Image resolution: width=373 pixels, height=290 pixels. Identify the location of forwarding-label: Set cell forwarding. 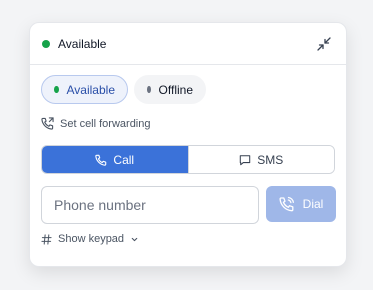
(105, 123).